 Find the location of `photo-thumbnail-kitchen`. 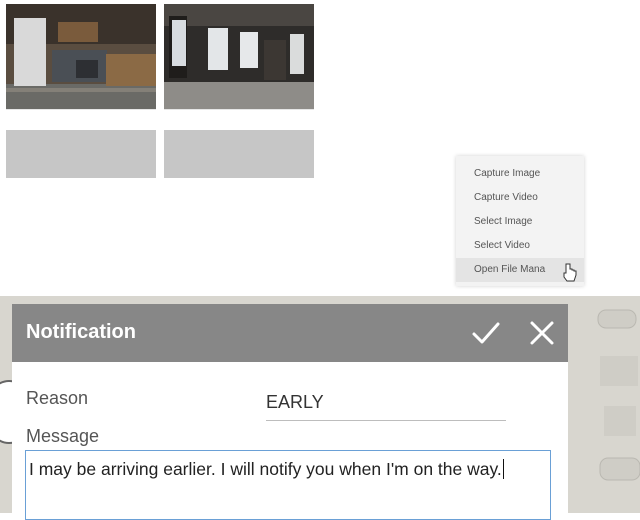

photo-thumbnail-kitchen is located at coordinates (81, 91).